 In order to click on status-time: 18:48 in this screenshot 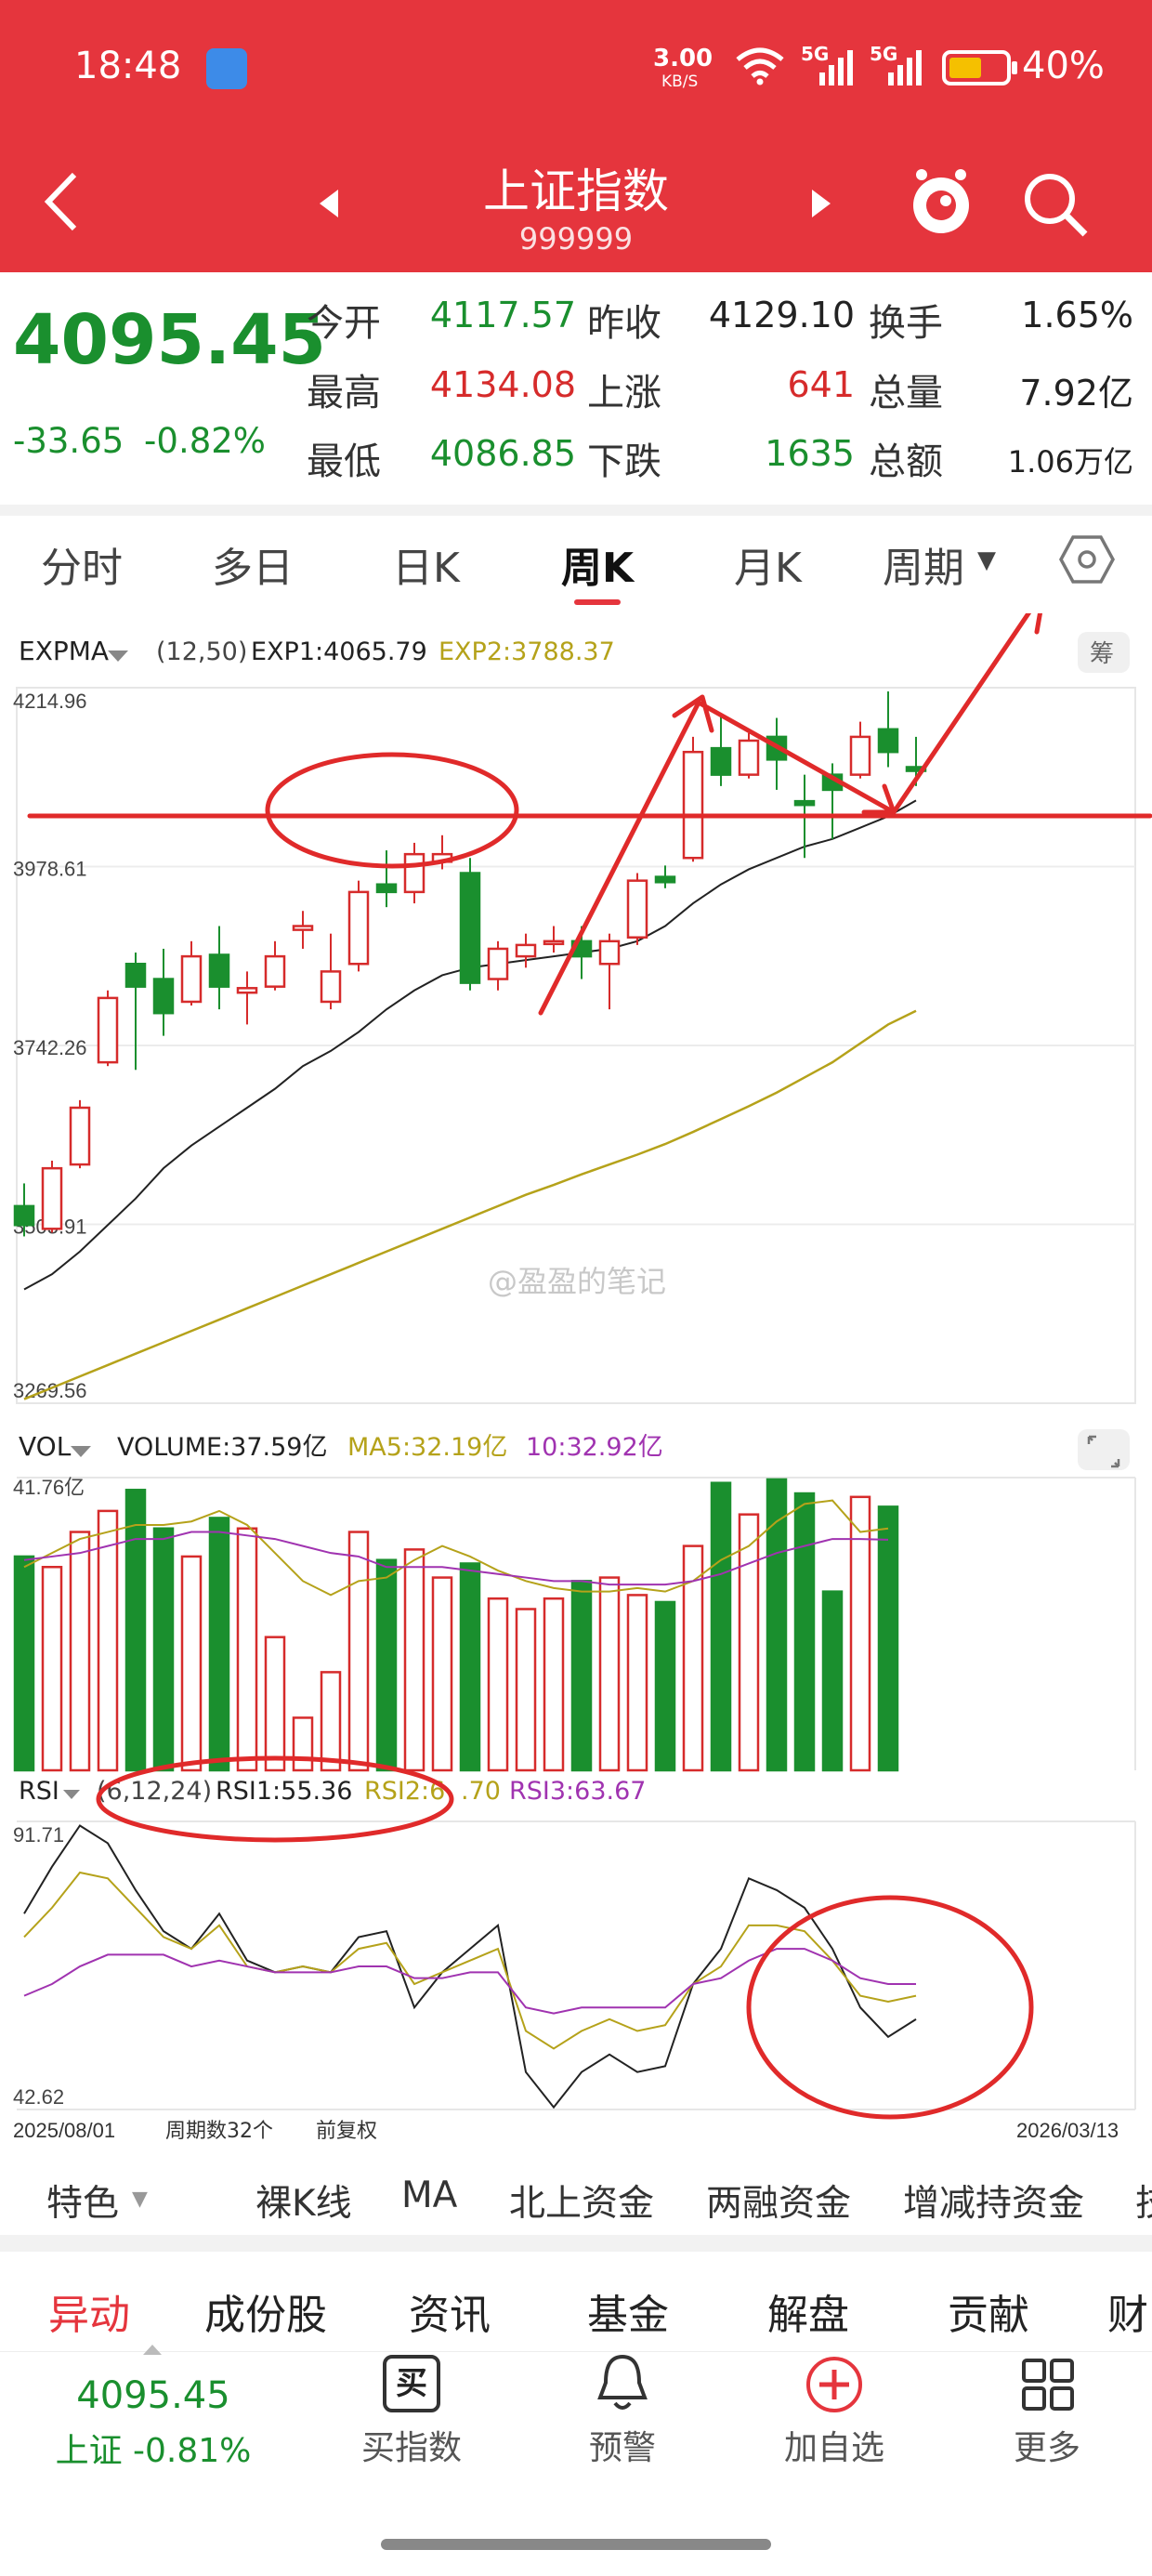, I will do `click(128, 66)`.